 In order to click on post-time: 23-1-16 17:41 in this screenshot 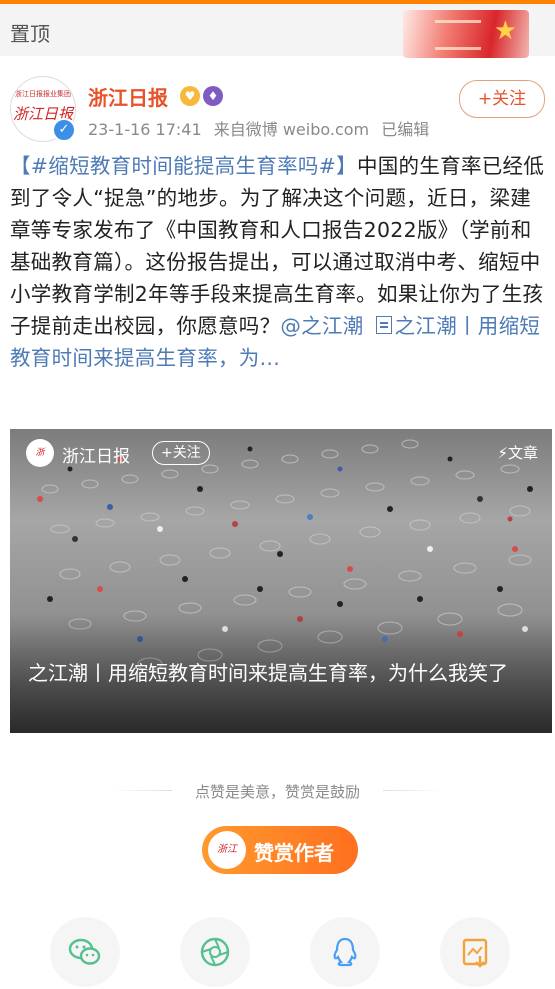, I will do `click(145, 129)`.